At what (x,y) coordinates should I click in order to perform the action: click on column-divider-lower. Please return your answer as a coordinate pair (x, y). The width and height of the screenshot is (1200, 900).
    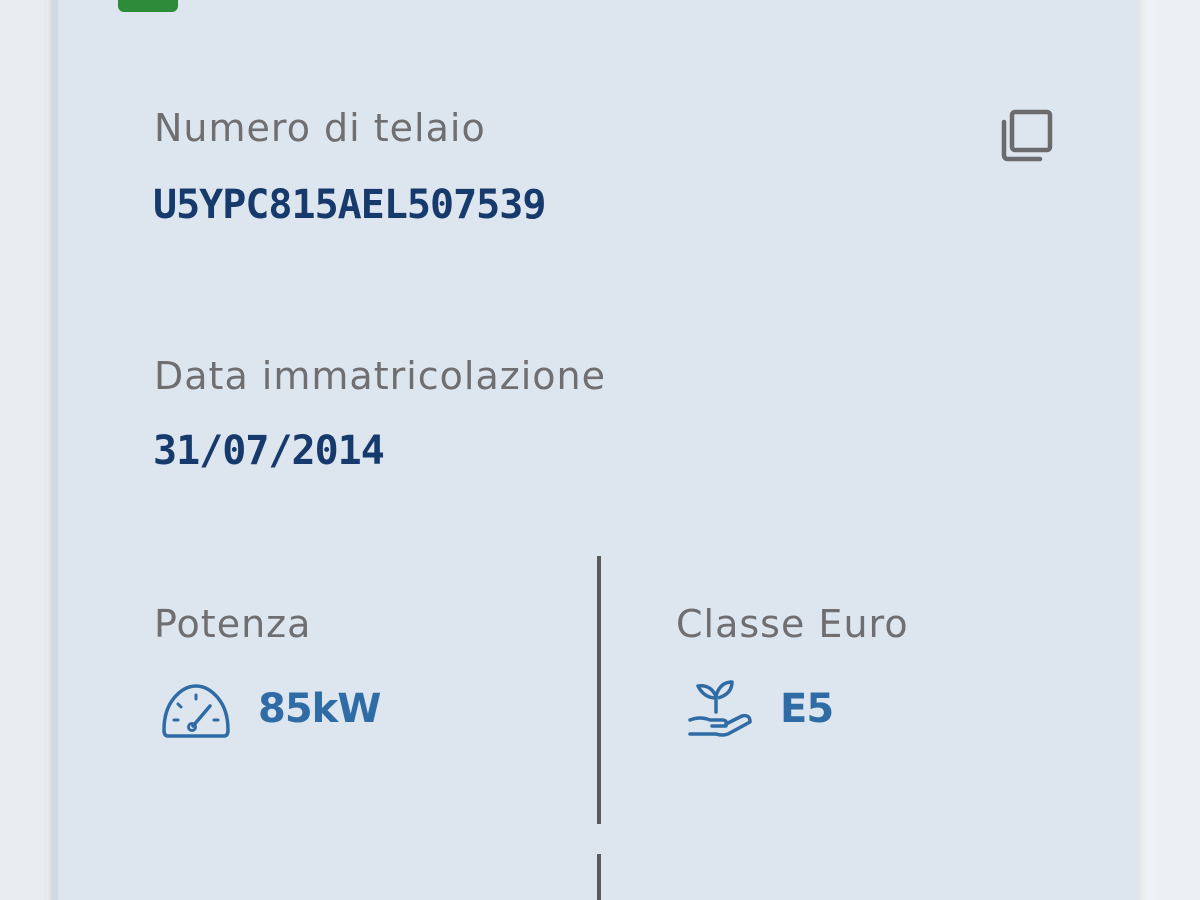
    Looking at the image, I should click on (599, 877).